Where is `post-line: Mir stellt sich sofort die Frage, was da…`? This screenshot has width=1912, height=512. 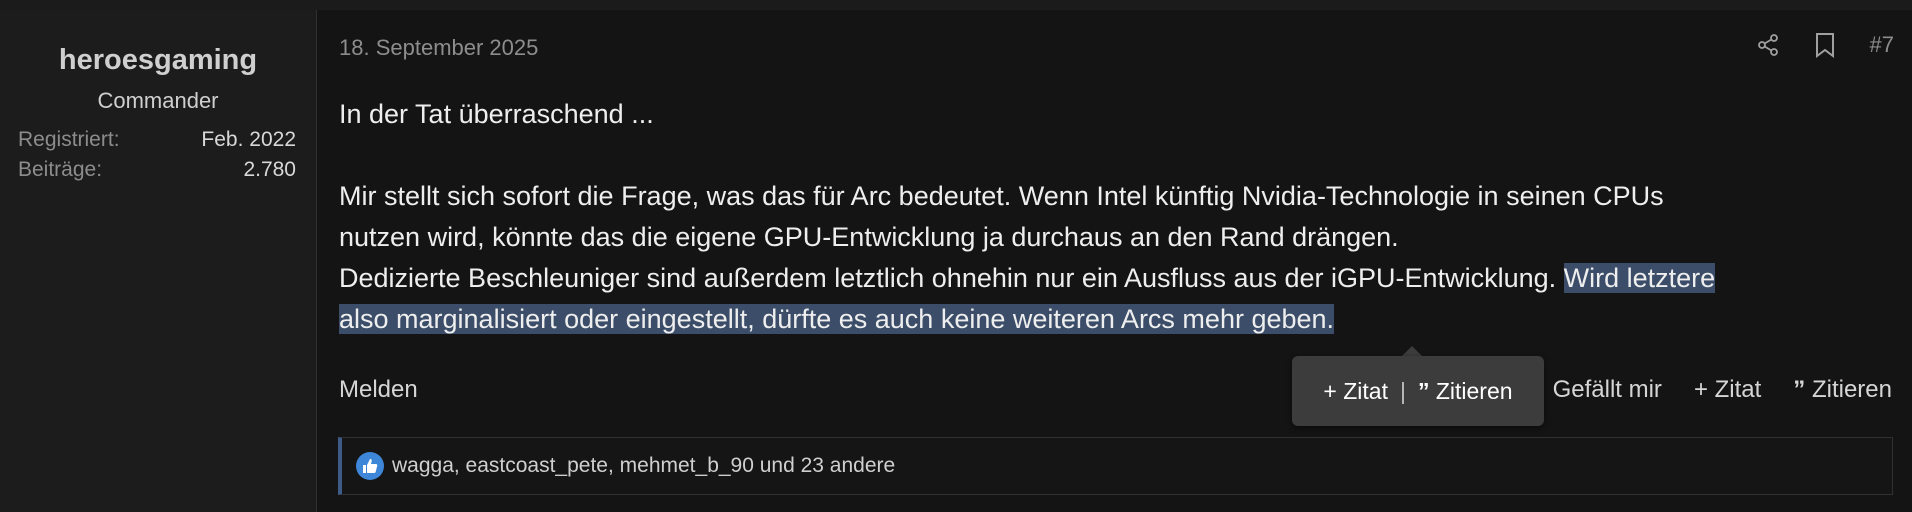 post-line: Mir stellt sich sofort die Frage, was da… is located at coordinates (1001, 196).